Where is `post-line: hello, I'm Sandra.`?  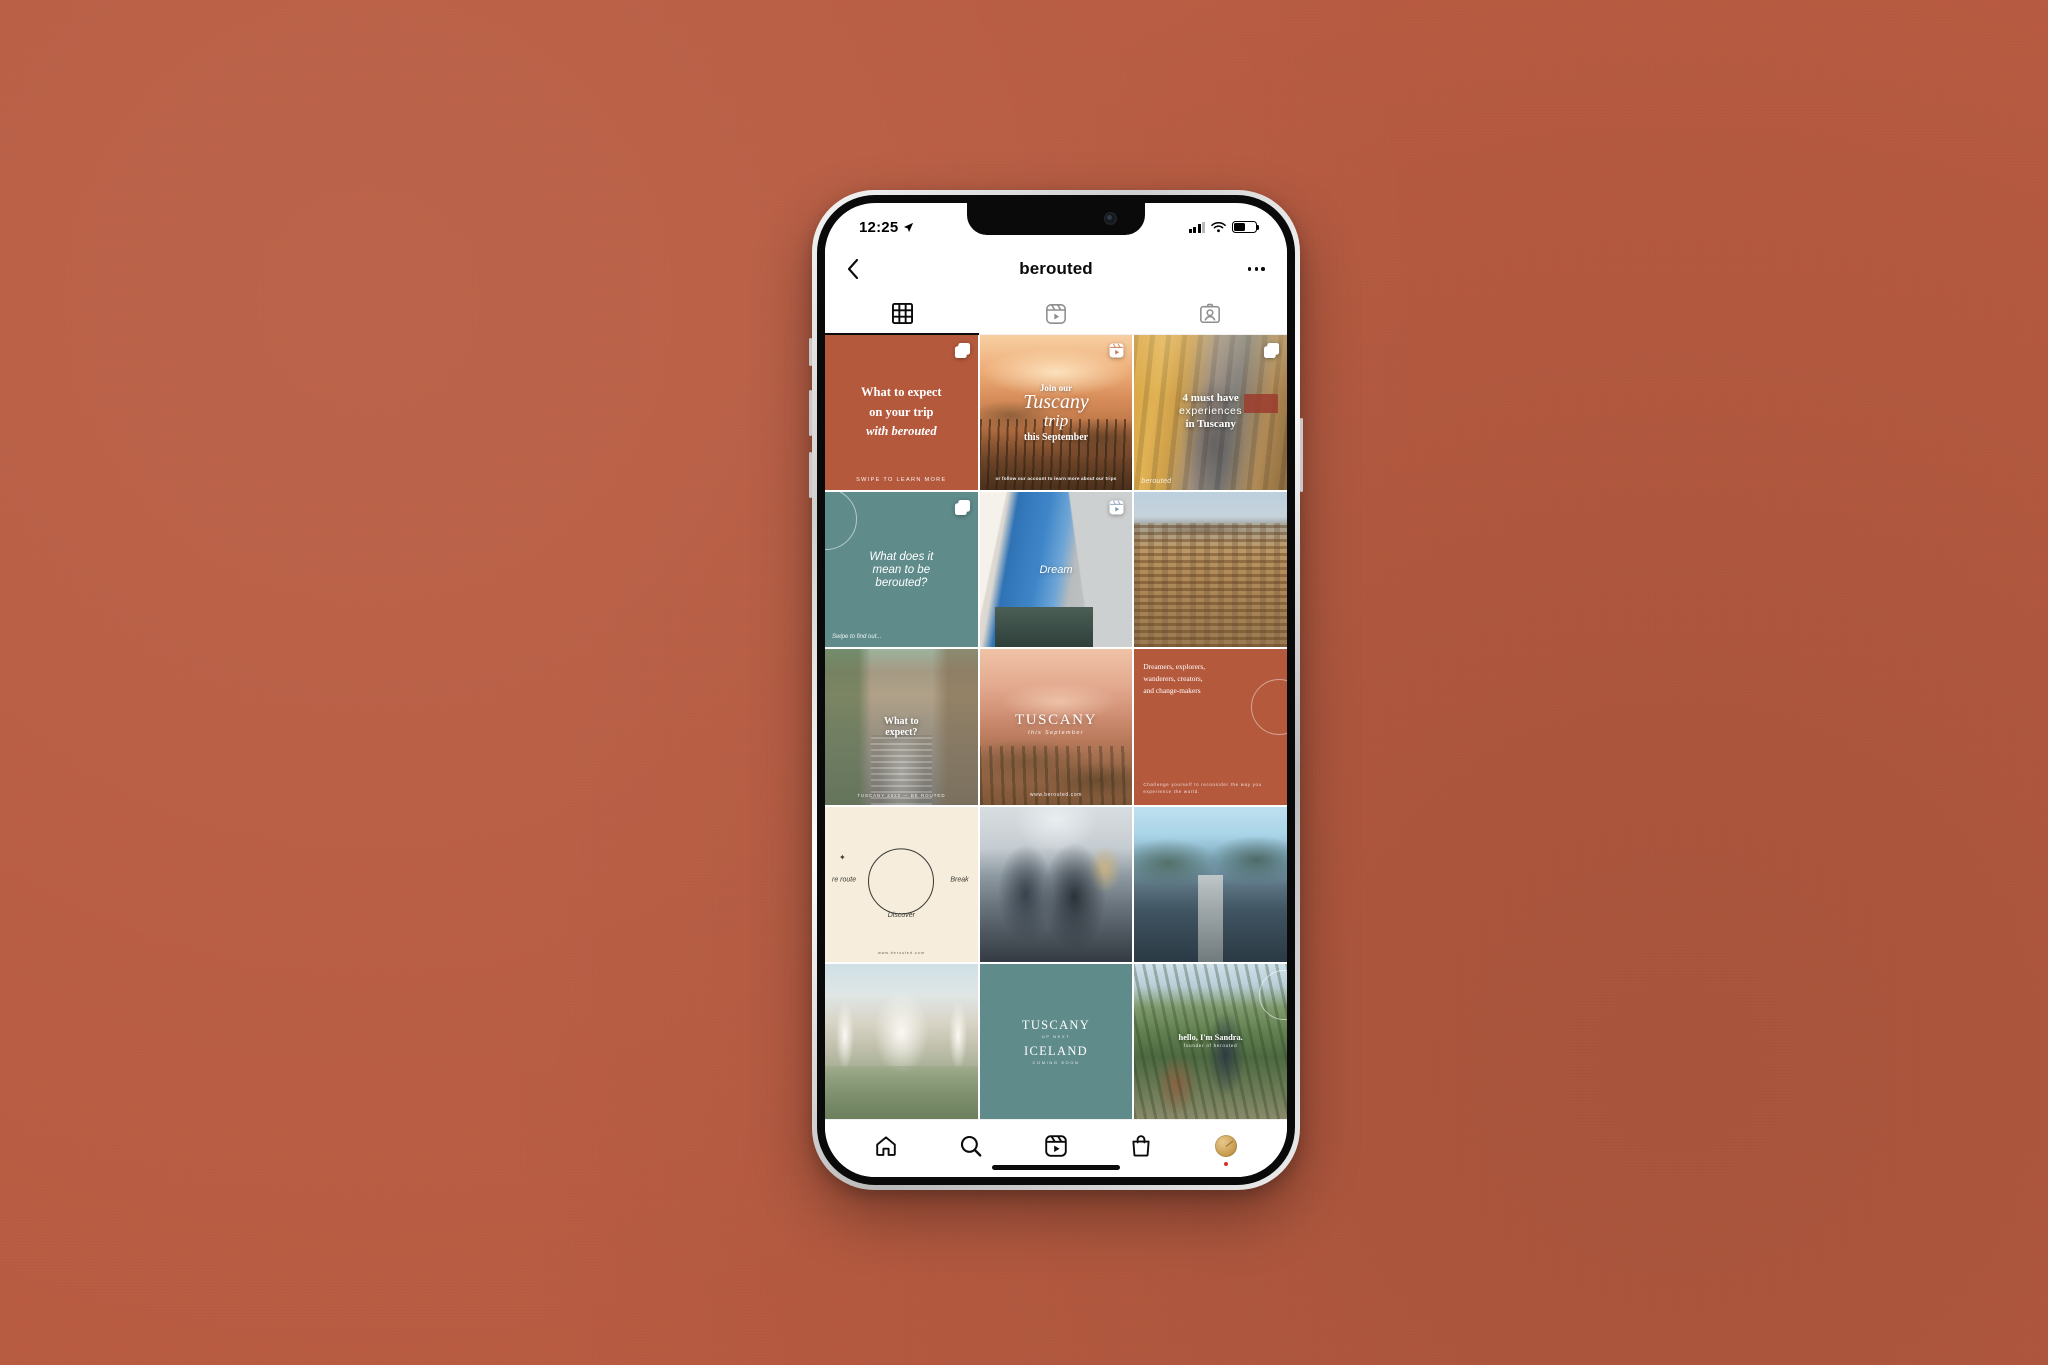 post-line: hello, I'm Sandra. is located at coordinates (1210, 1037).